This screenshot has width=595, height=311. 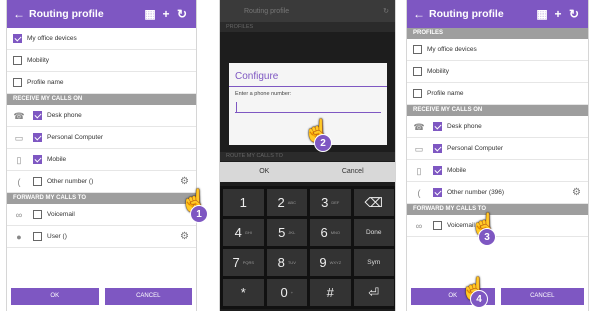 What do you see at coordinates (497, 209) in the screenshot?
I see `section-forward-header: FORWARD MY CALLS TO` at bounding box center [497, 209].